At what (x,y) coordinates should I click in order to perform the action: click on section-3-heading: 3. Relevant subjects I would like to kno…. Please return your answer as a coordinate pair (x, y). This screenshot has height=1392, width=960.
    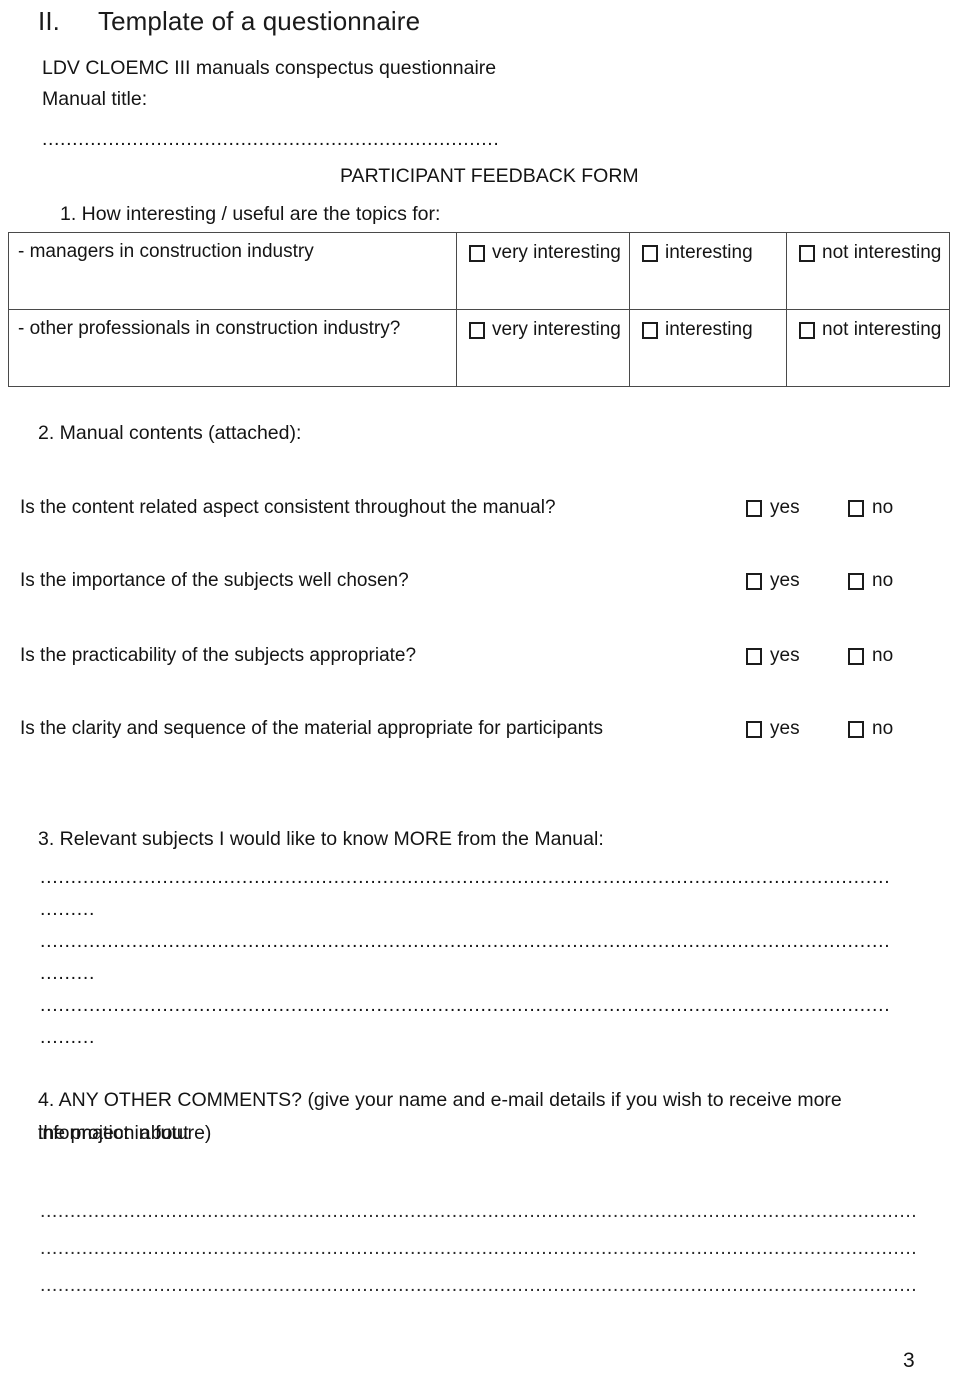
    Looking at the image, I should click on (321, 839).